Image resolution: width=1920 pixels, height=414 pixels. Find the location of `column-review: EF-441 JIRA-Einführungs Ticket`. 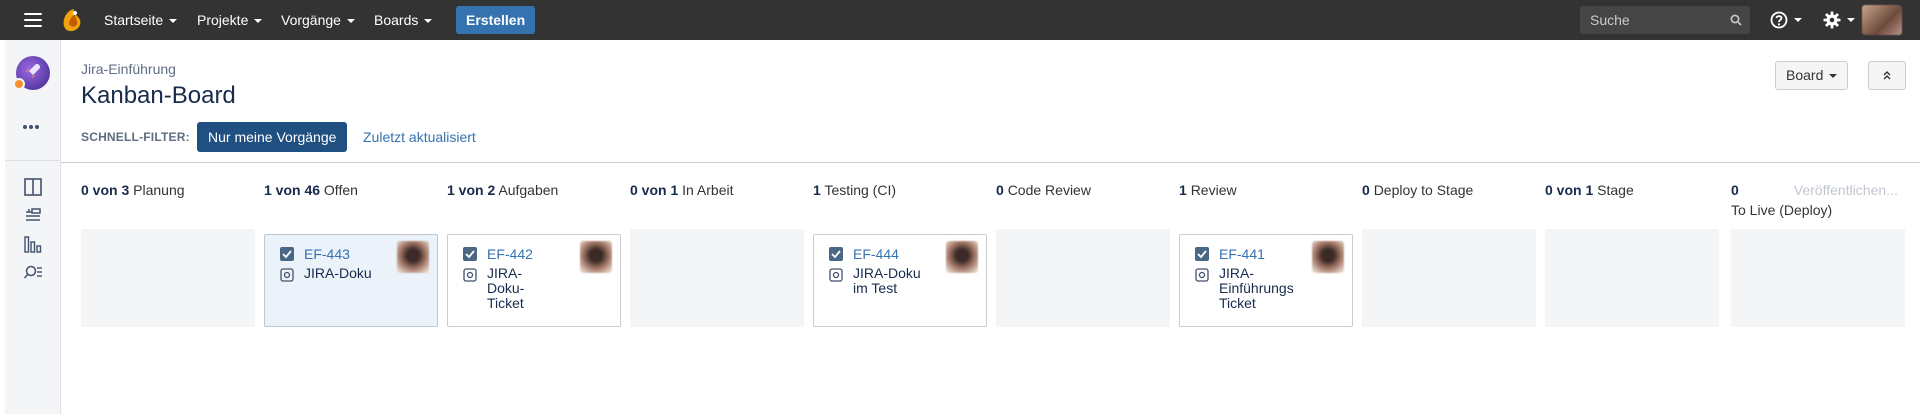

column-review: EF-441 JIRA-Einführungs Ticket is located at coordinates (1266, 278).